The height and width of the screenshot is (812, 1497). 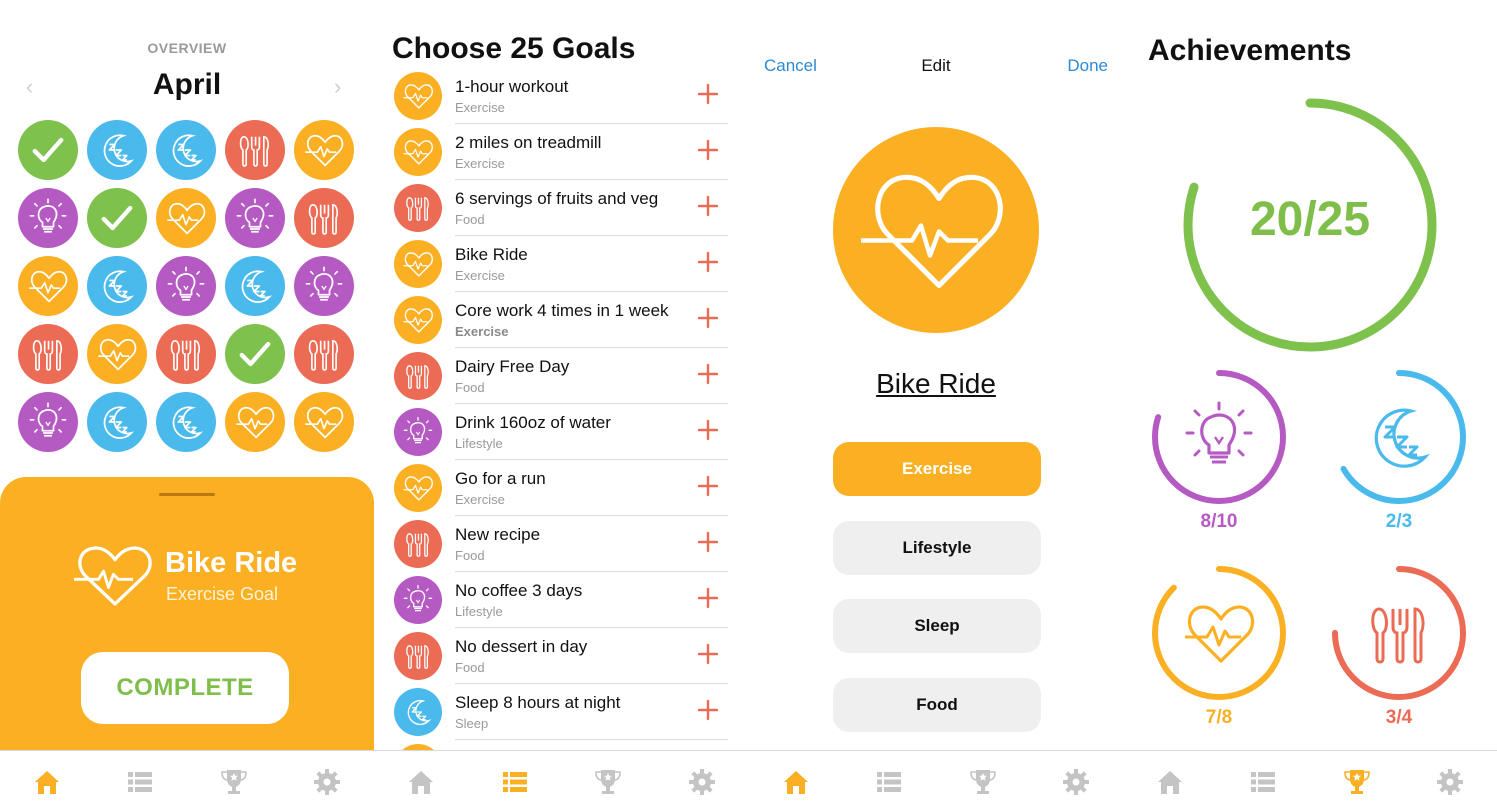 What do you see at coordinates (185, 688) in the screenshot?
I see `complete-button: COMPLETE` at bounding box center [185, 688].